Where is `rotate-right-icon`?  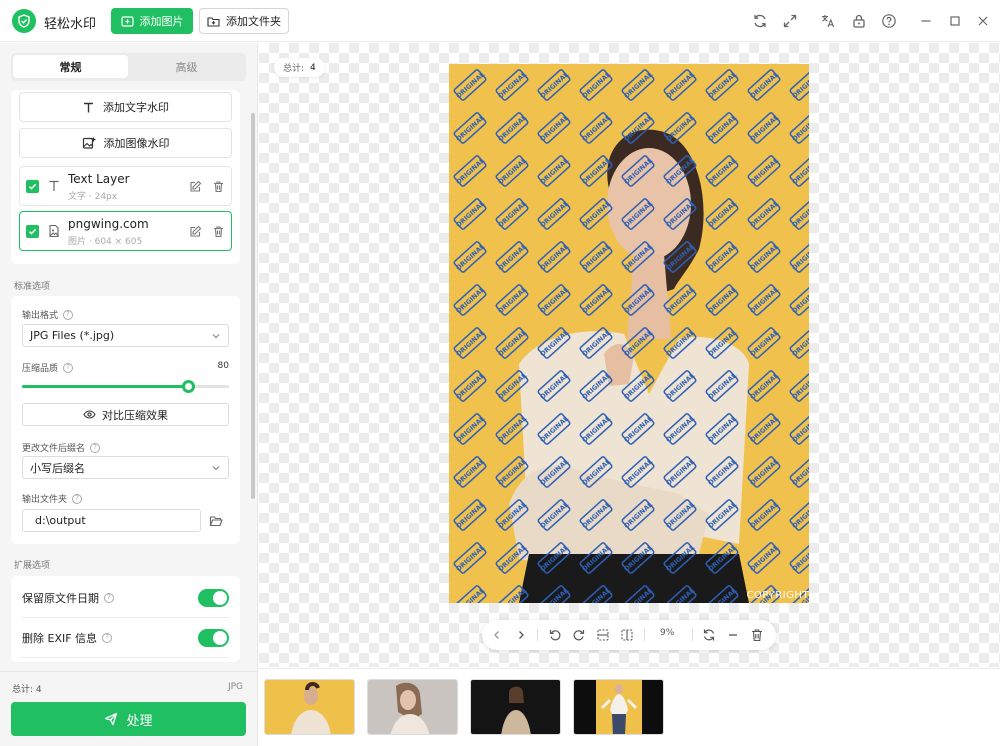 rotate-right-icon is located at coordinates (579, 635).